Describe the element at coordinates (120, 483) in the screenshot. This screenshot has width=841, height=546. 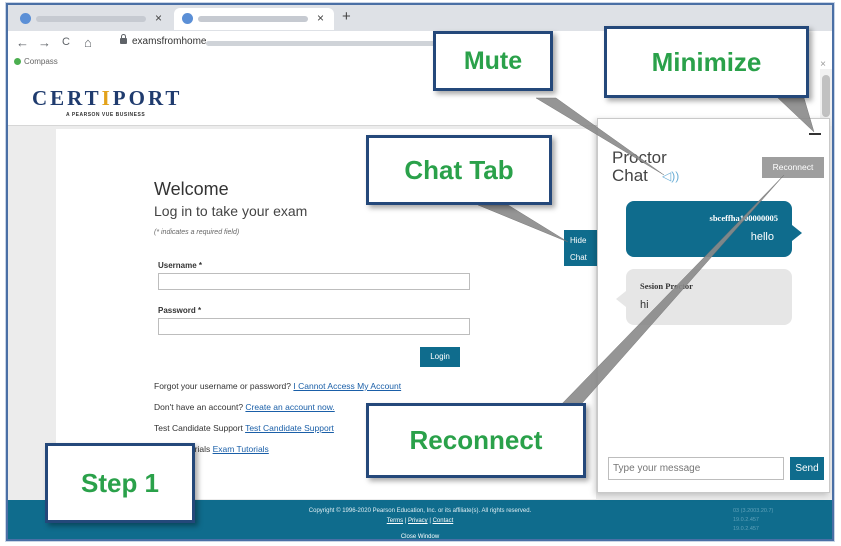
I see `step-callout: Step 1` at that location.